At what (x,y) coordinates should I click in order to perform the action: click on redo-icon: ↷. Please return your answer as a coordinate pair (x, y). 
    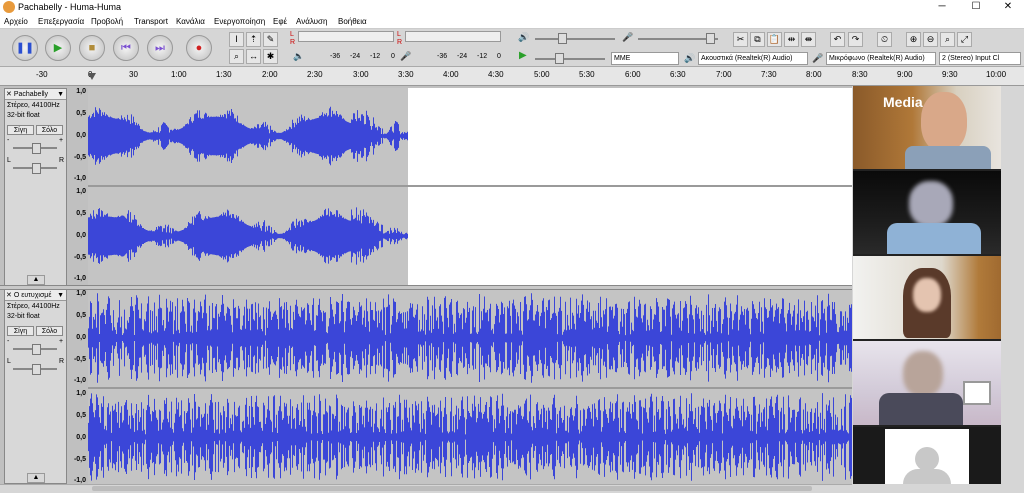
    Looking at the image, I should click on (855, 39).